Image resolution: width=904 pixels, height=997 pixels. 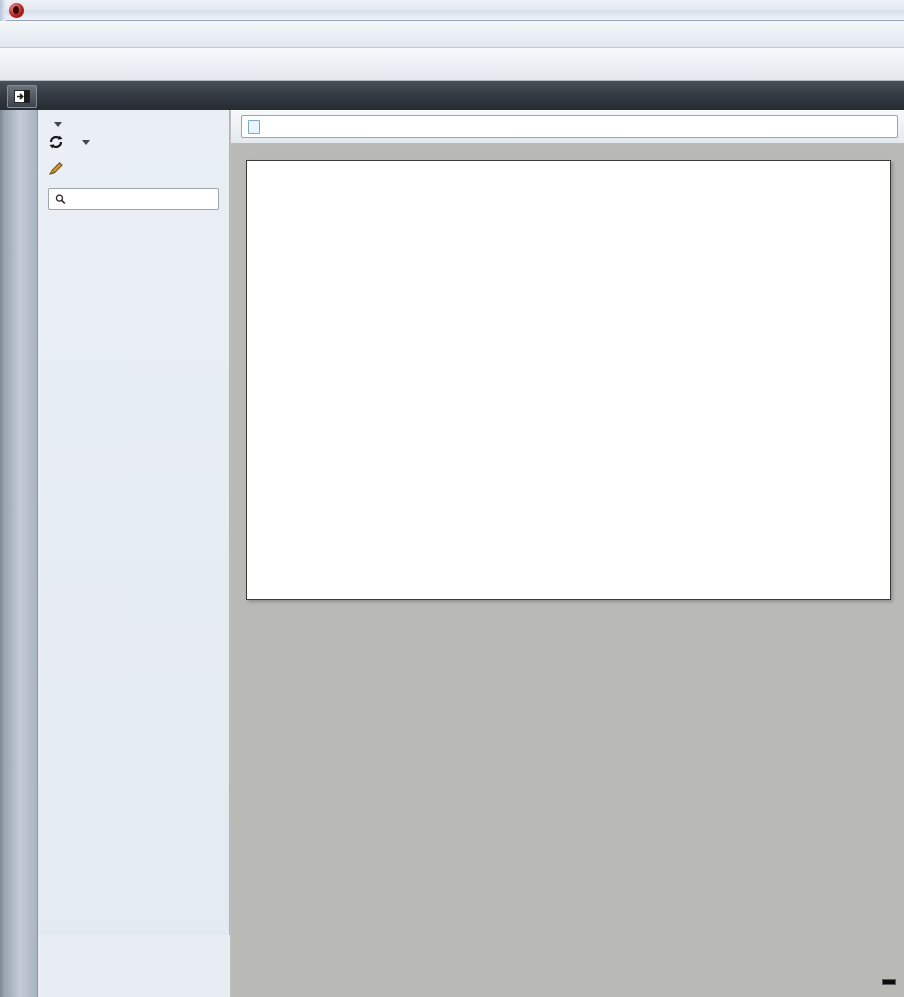 I want to click on refresh-icon, so click(x=56, y=142).